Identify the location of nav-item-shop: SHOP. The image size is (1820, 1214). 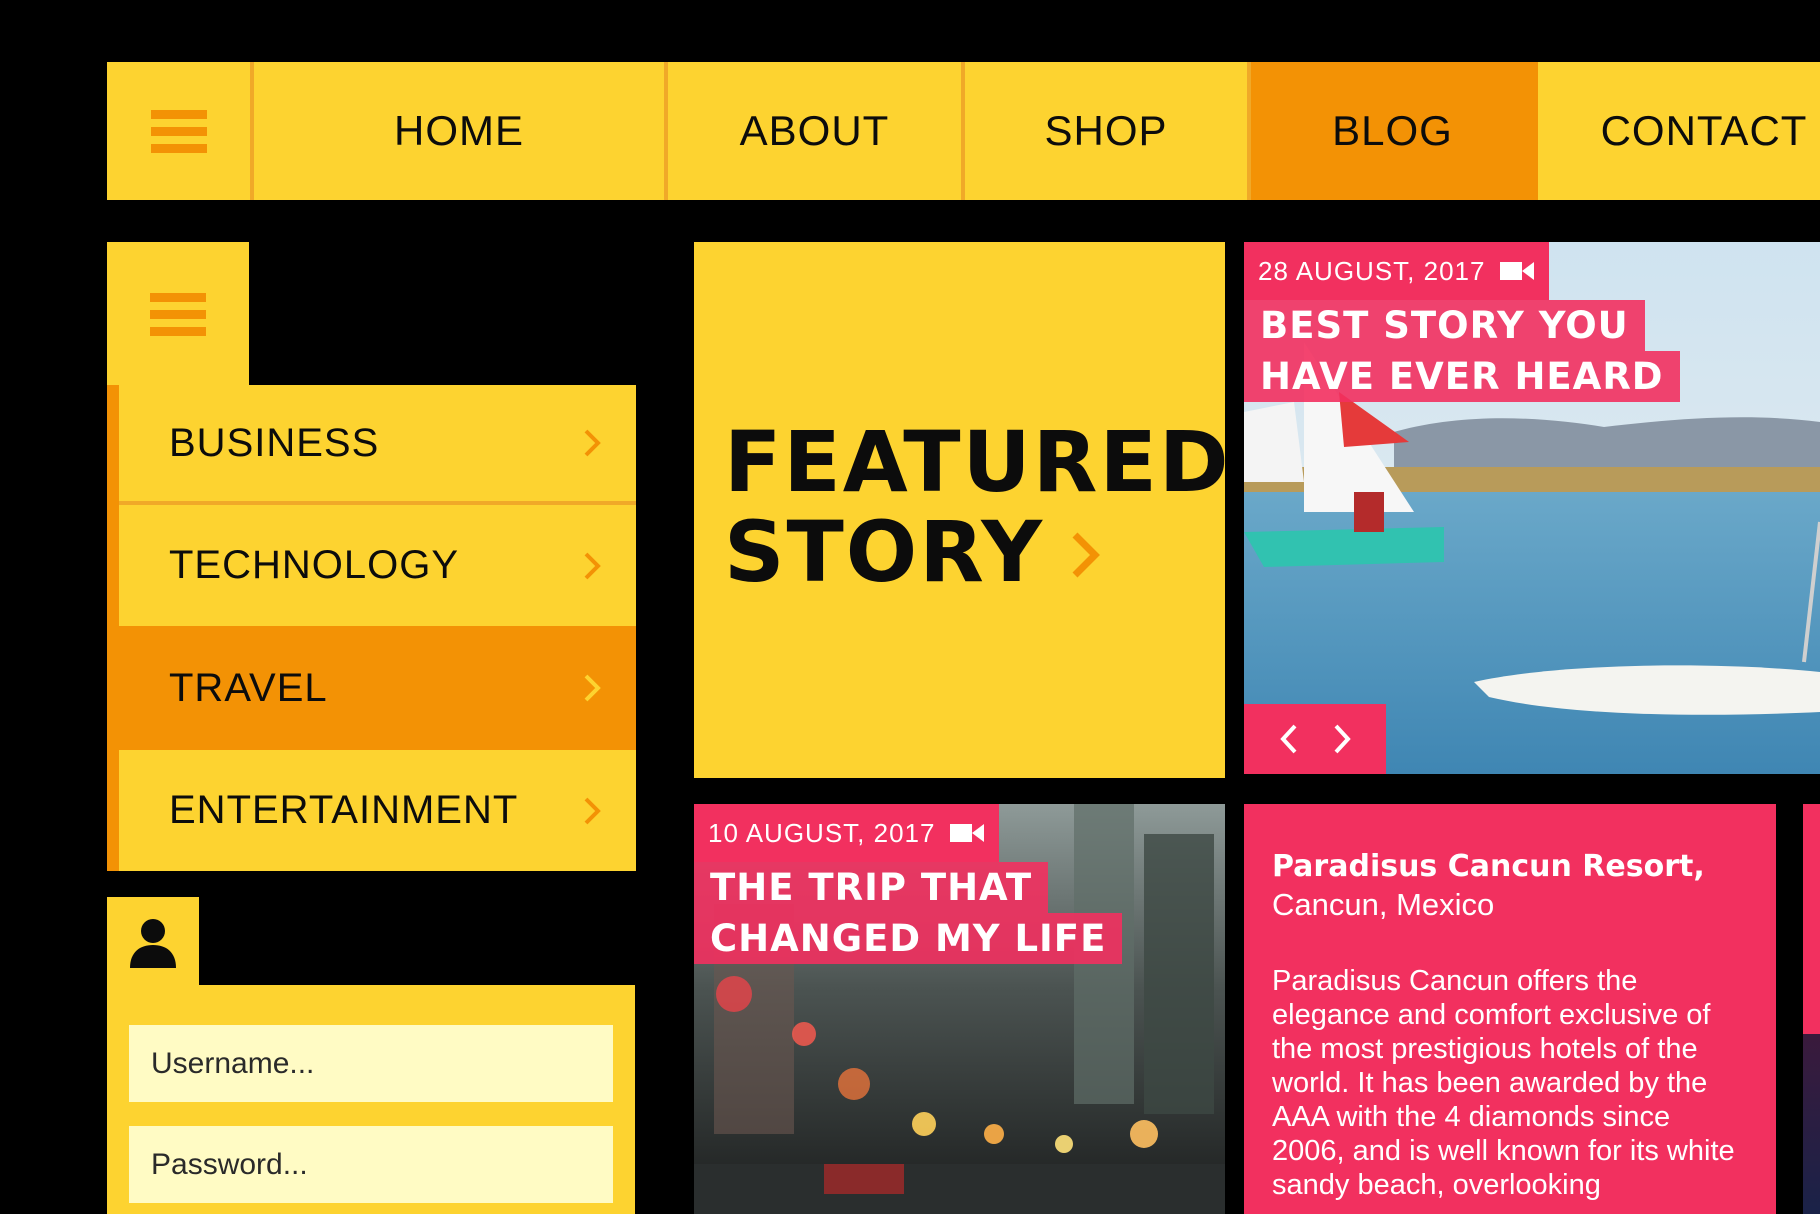
(1108, 131).